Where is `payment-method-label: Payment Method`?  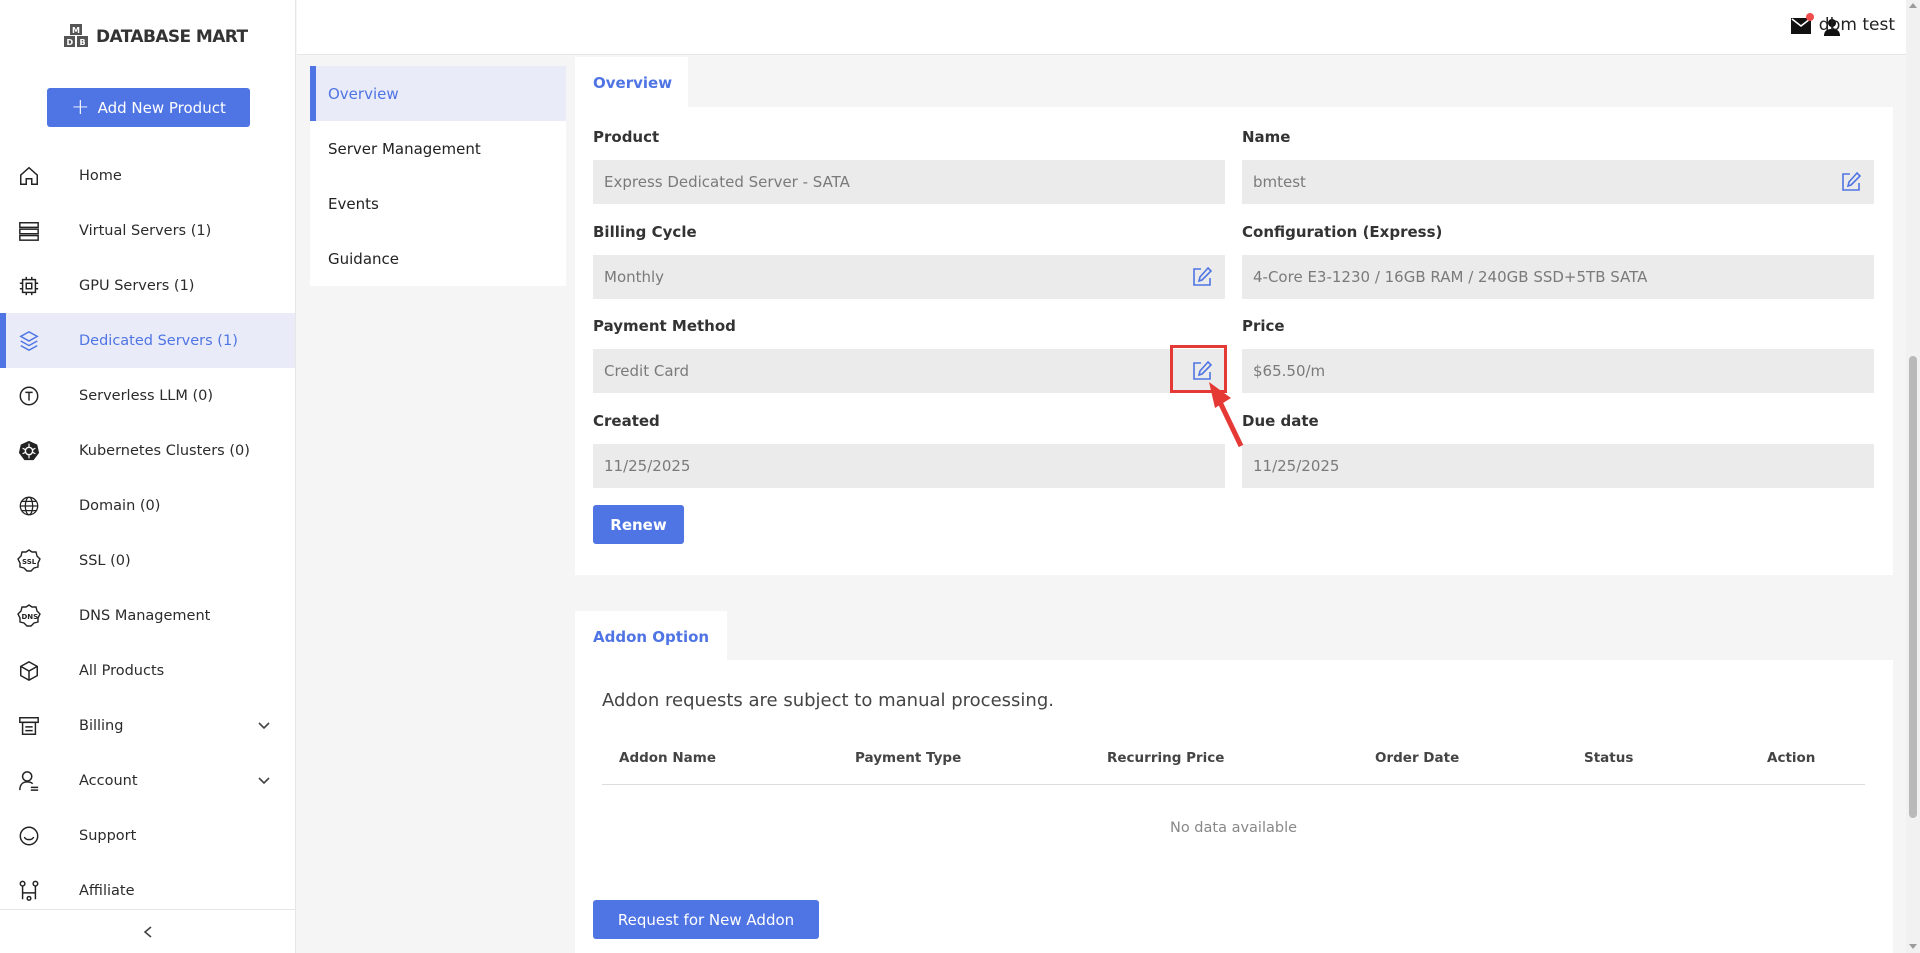 payment-method-label: Payment Method is located at coordinates (664, 326).